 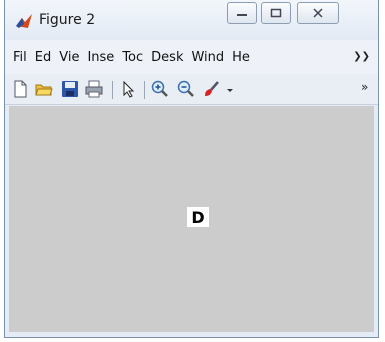 What do you see at coordinates (100, 57) in the screenshot?
I see `menu-insert: Inse` at bounding box center [100, 57].